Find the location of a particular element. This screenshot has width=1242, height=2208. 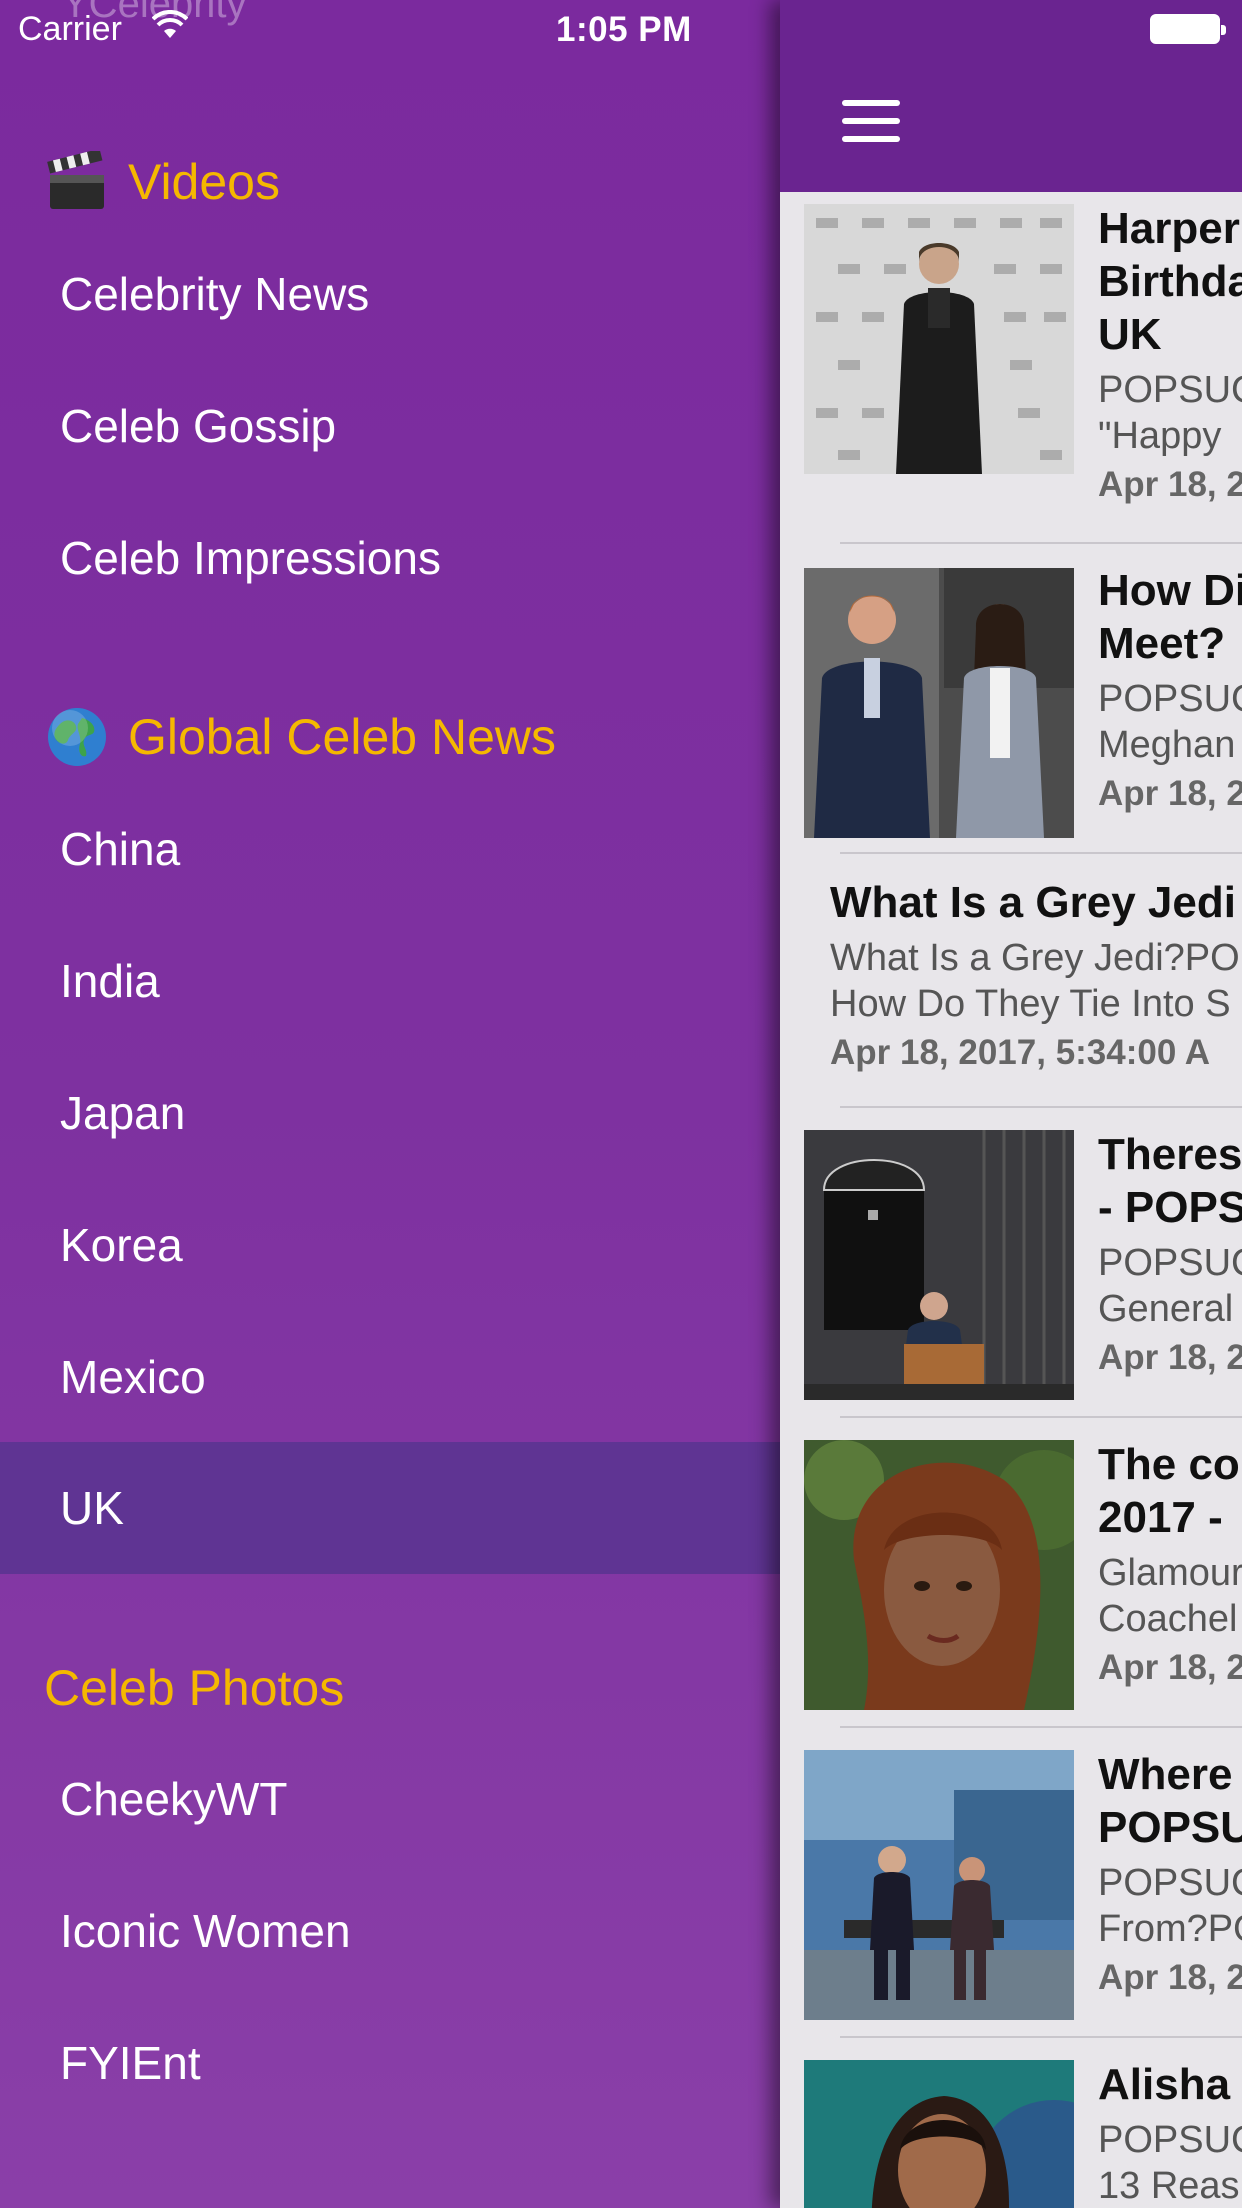

hamburger-menu-icon is located at coordinates (871, 123).